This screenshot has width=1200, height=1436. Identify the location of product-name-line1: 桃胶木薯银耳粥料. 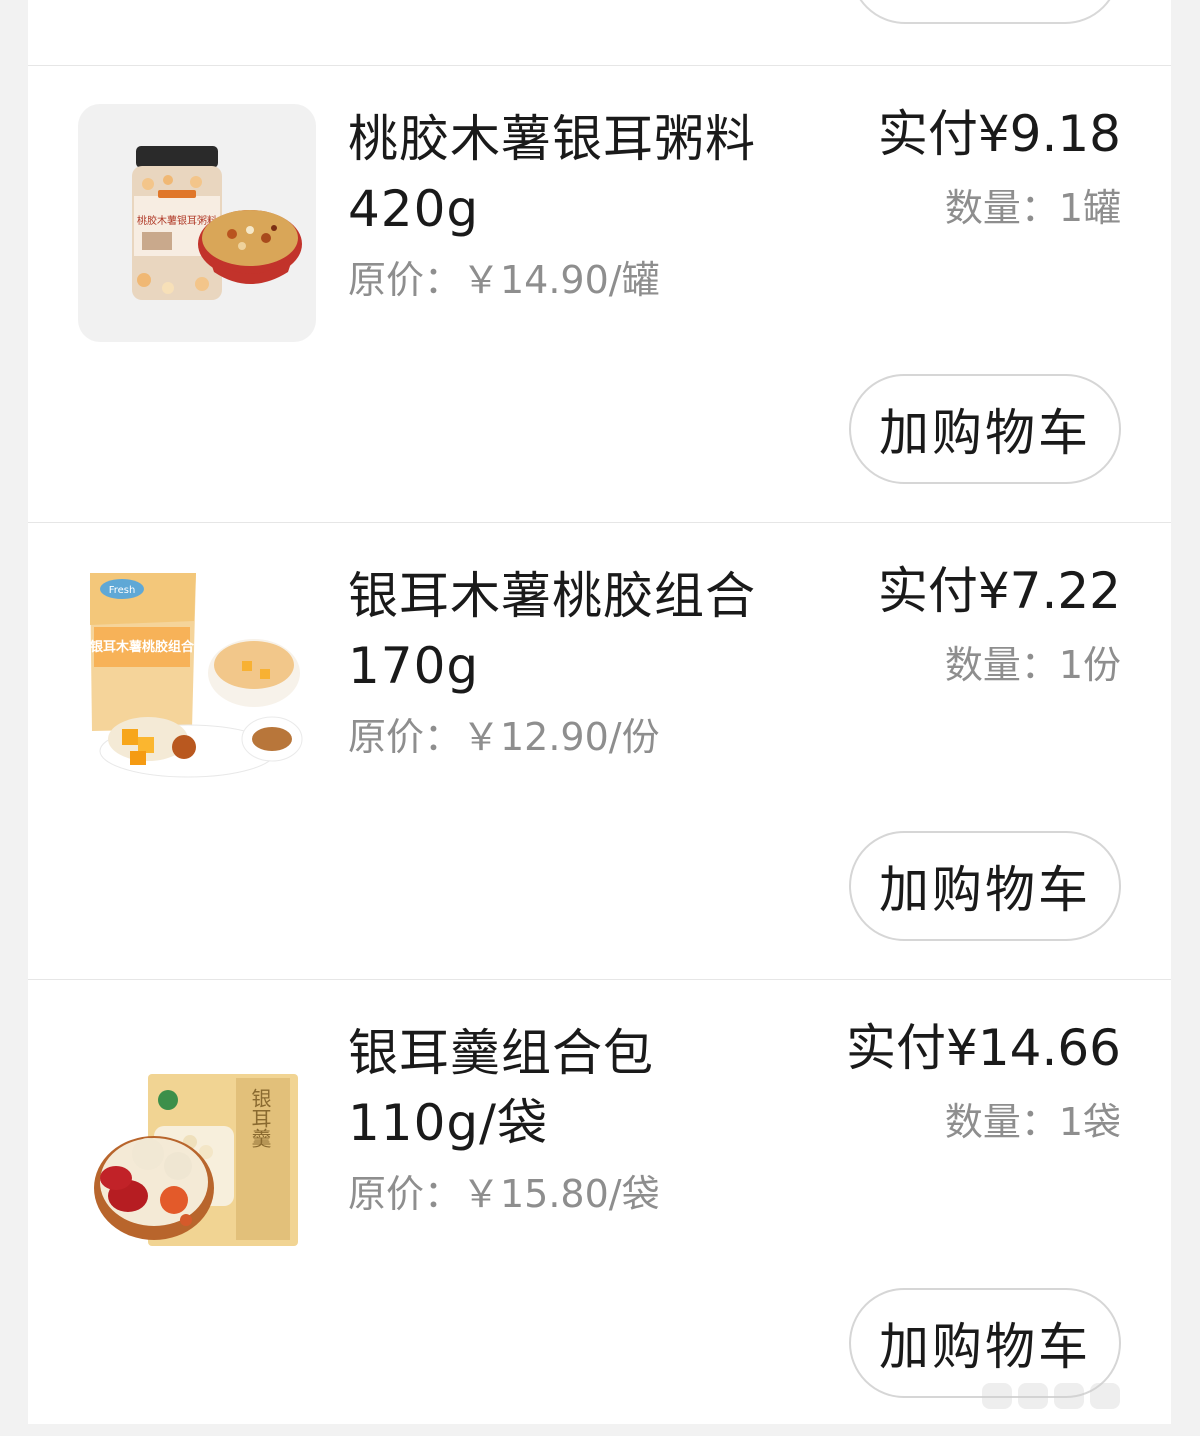
(552, 139).